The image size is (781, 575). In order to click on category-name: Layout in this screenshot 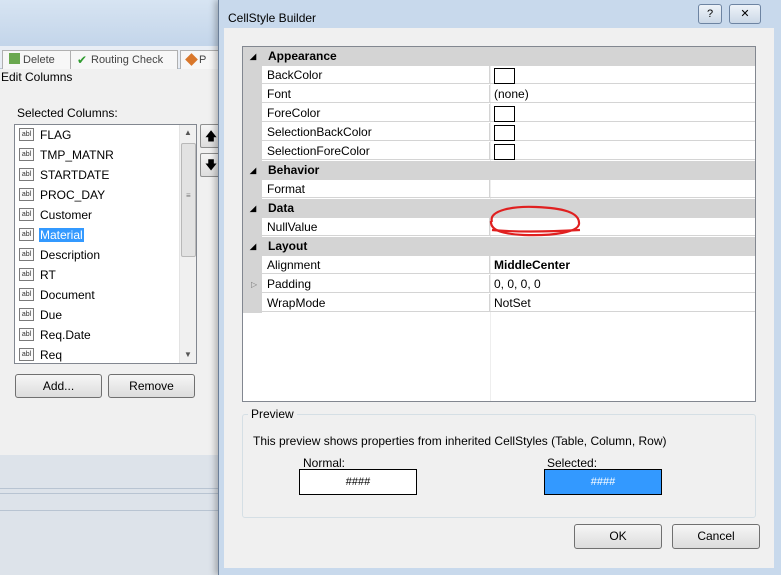, I will do `click(288, 246)`.